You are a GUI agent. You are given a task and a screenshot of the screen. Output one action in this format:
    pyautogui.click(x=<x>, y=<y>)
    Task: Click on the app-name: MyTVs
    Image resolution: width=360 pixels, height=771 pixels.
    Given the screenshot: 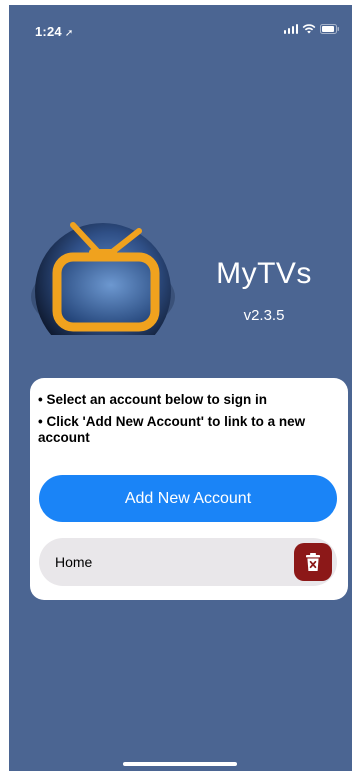 What is the action you would take?
    pyautogui.click(x=264, y=273)
    